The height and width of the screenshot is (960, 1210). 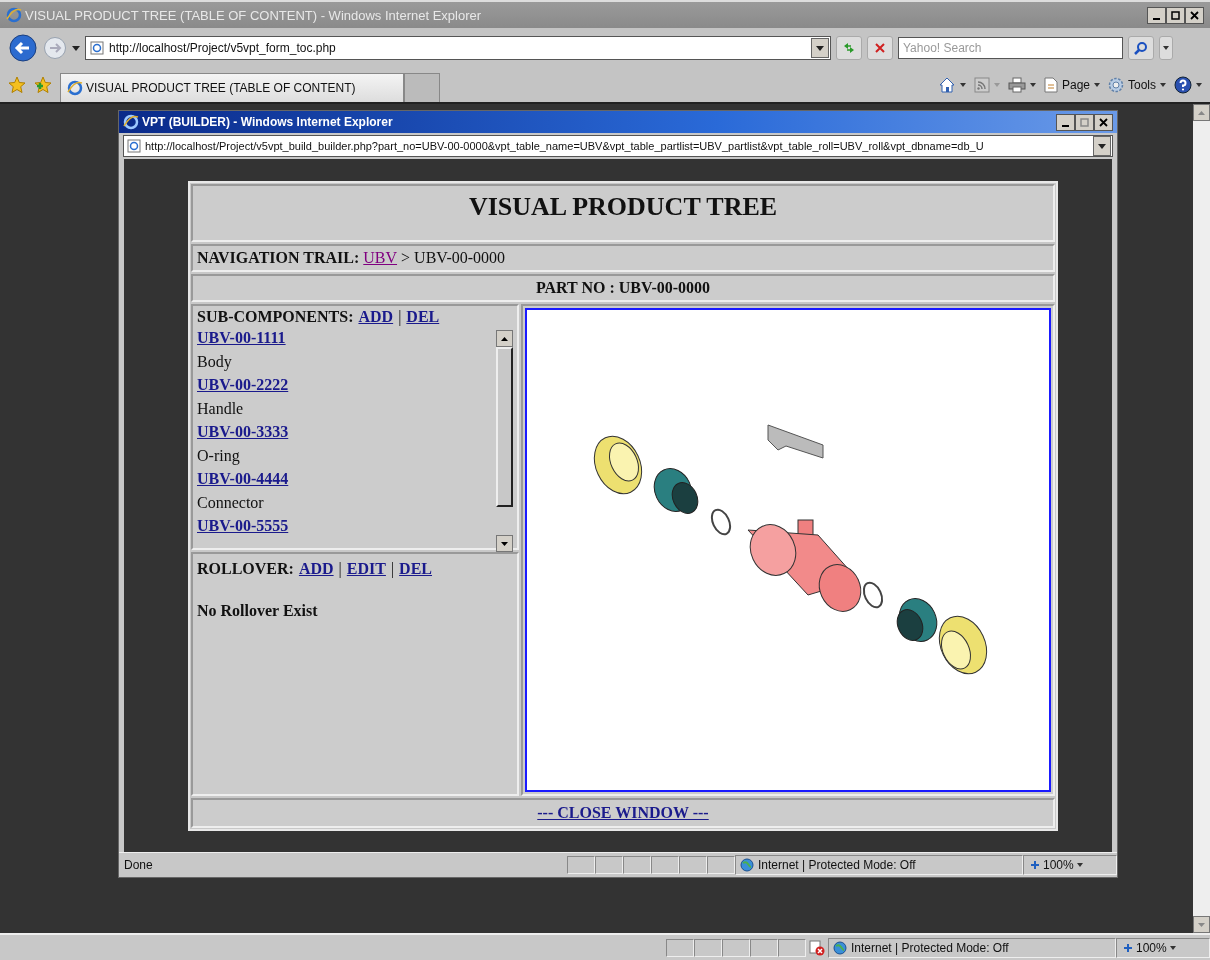 What do you see at coordinates (17, 85) in the screenshot?
I see `favorites-star-icon` at bounding box center [17, 85].